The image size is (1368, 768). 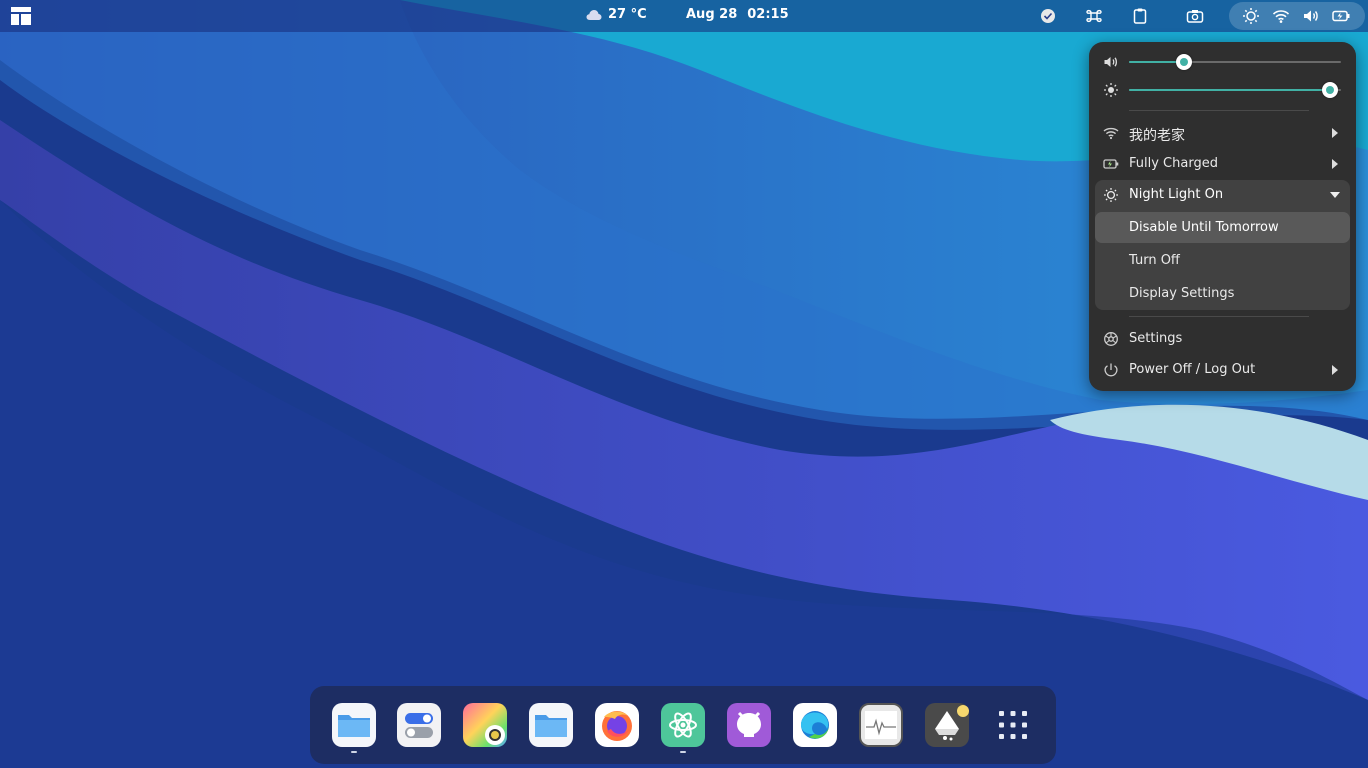 I want to click on power-submenu-arrow-icon, so click(x=1335, y=370).